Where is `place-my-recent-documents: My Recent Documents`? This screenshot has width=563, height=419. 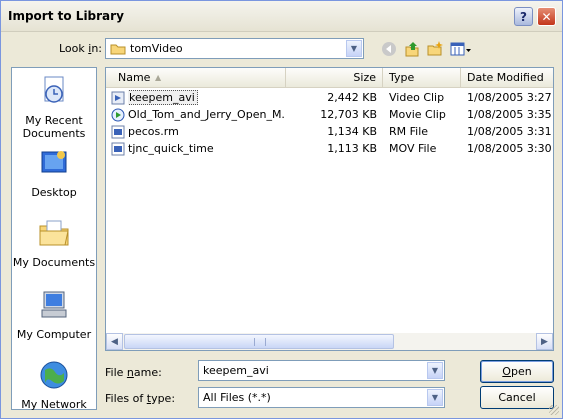 place-my-recent-documents: My Recent Documents is located at coordinates (54, 107).